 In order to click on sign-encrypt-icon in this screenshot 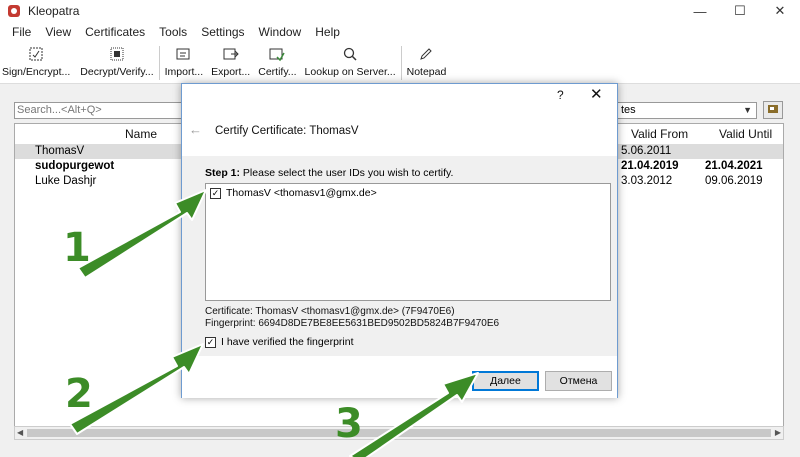, I will do `click(36, 54)`.